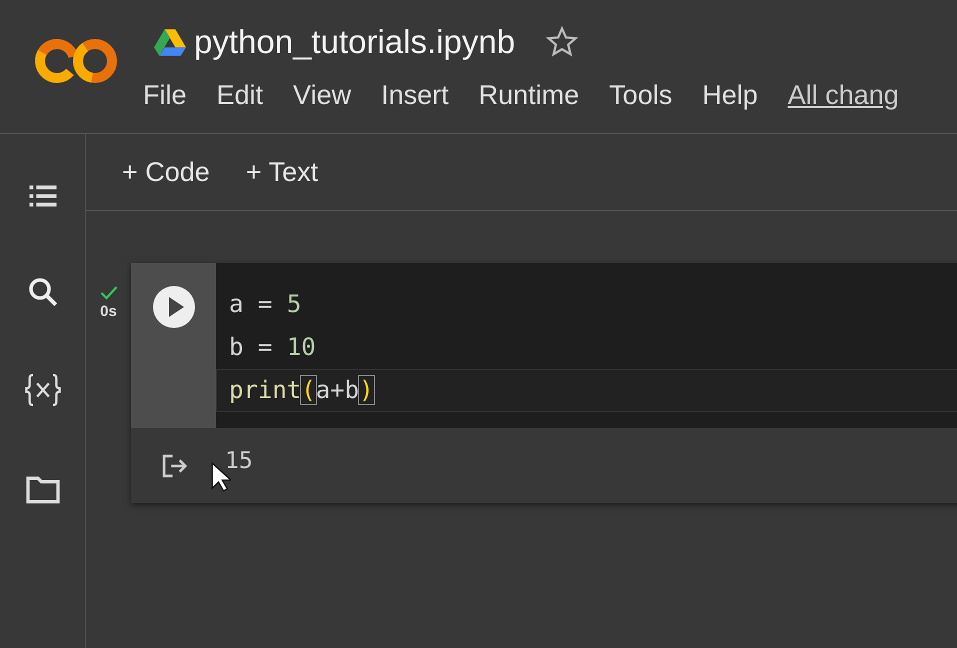 The height and width of the screenshot is (648, 957). What do you see at coordinates (640, 95) in the screenshot?
I see `menu-item: Tools` at bounding box center [640, 95].